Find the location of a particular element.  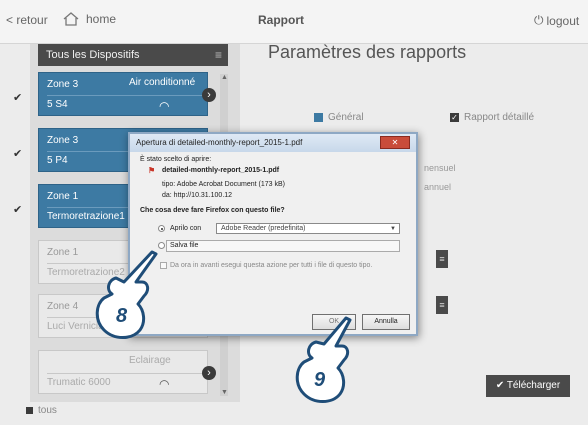

logout-label: logout is located at coordinates (563, 20).